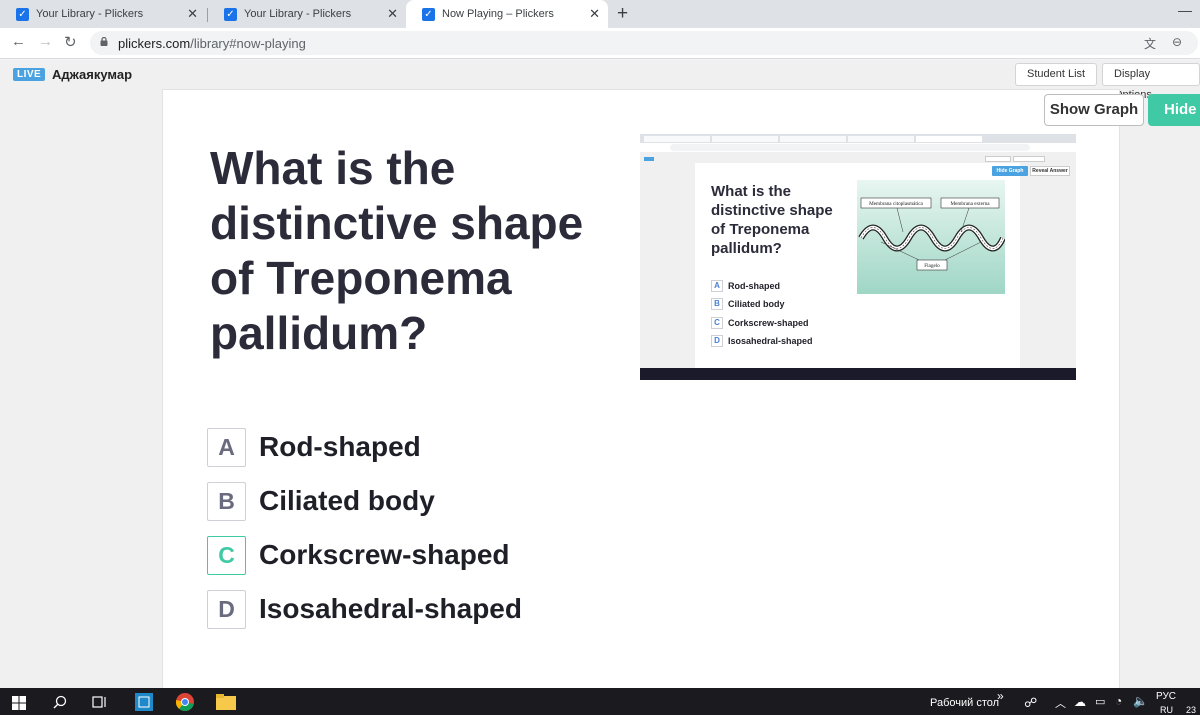 The height and width of the screenshot is (715, 1200). I want to click on task-view-icon, so click(100, 702).